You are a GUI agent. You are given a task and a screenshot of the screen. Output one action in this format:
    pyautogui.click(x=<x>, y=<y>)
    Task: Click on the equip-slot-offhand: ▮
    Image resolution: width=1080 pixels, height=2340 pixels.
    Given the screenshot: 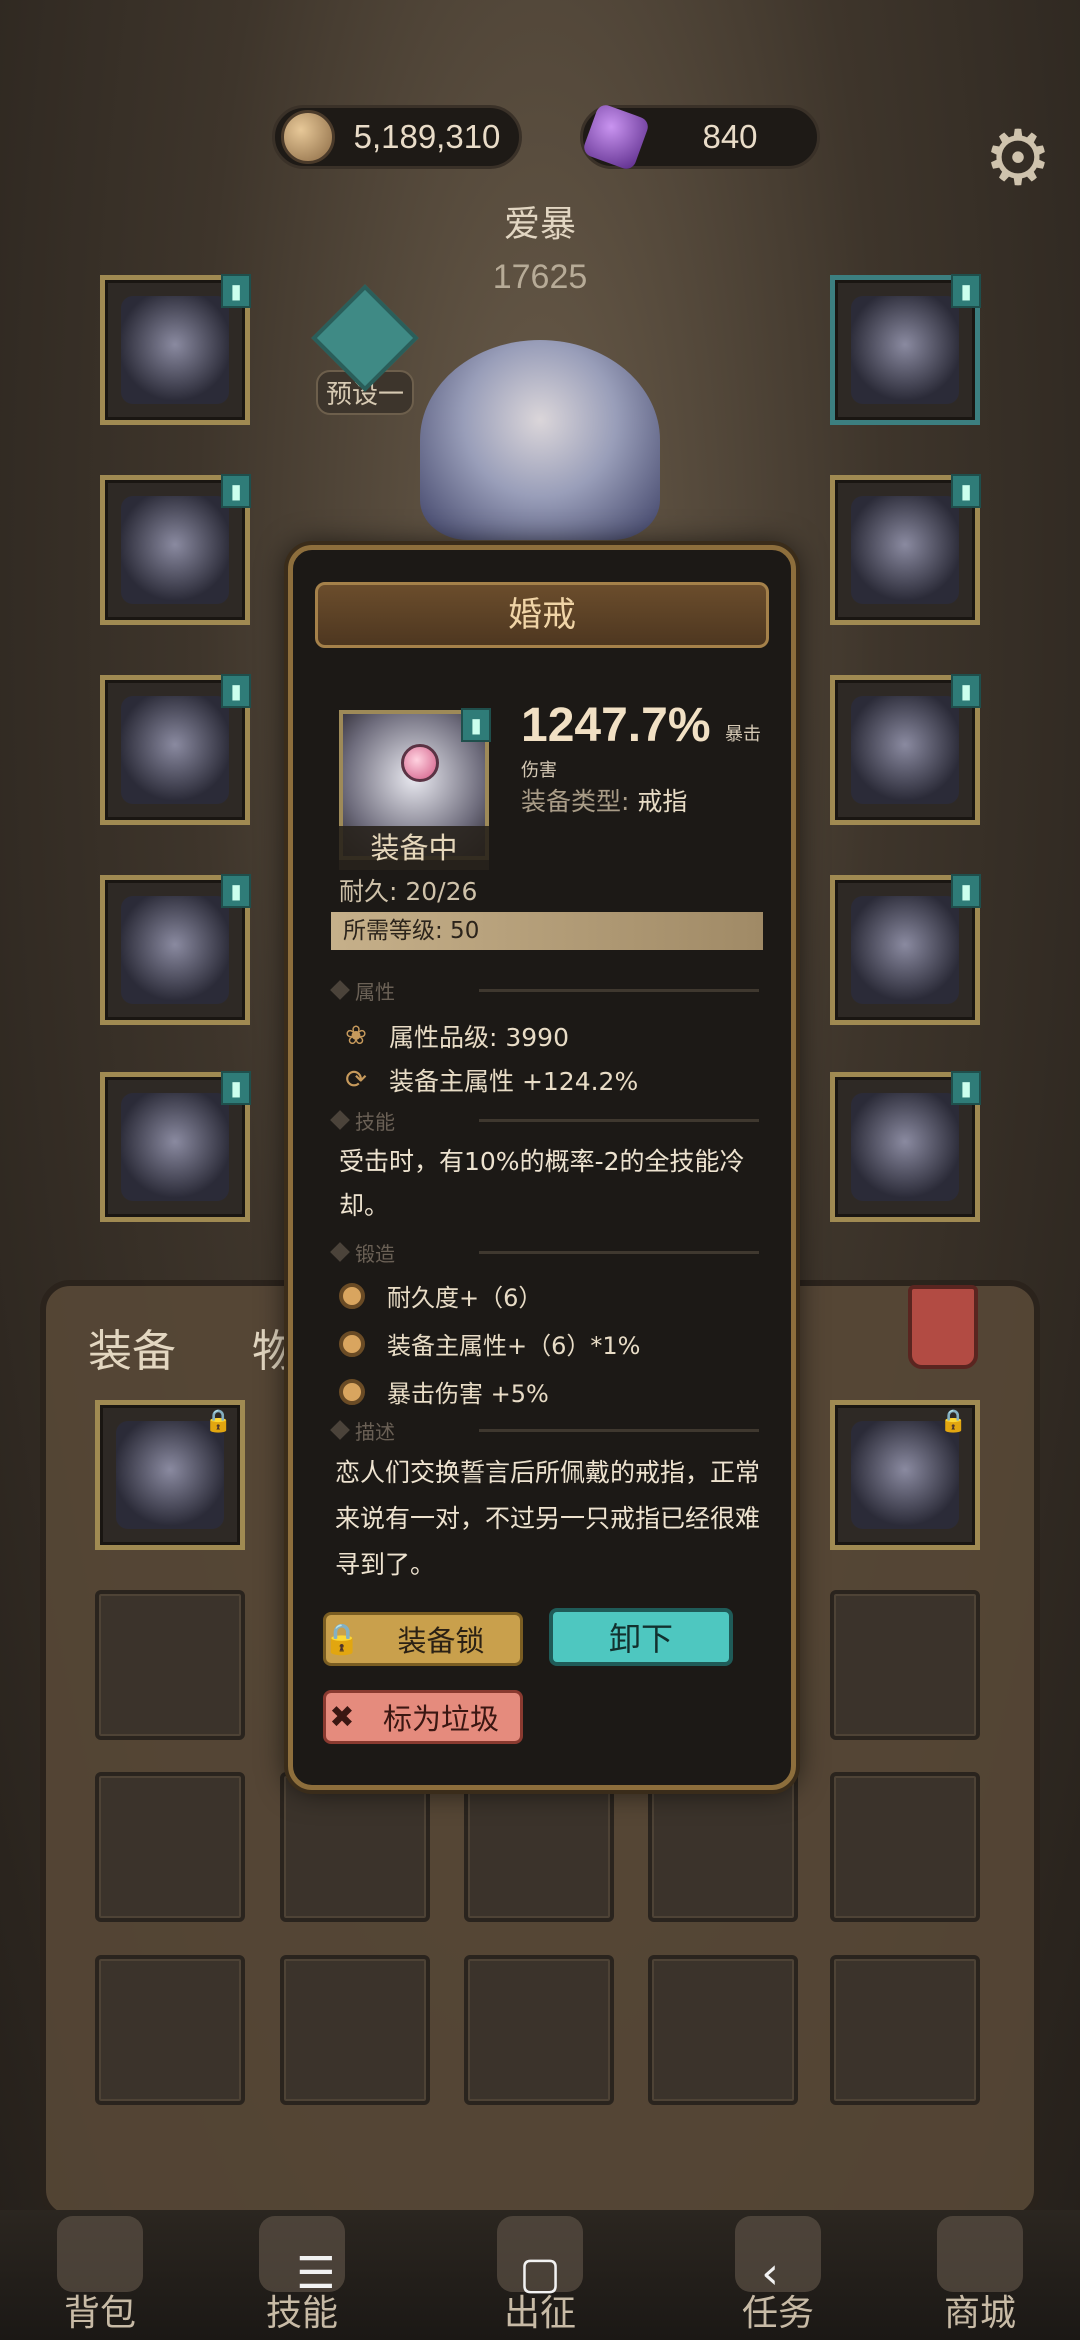 What is the action you would take?
    pyautogui.click(x=905, y=549)
    